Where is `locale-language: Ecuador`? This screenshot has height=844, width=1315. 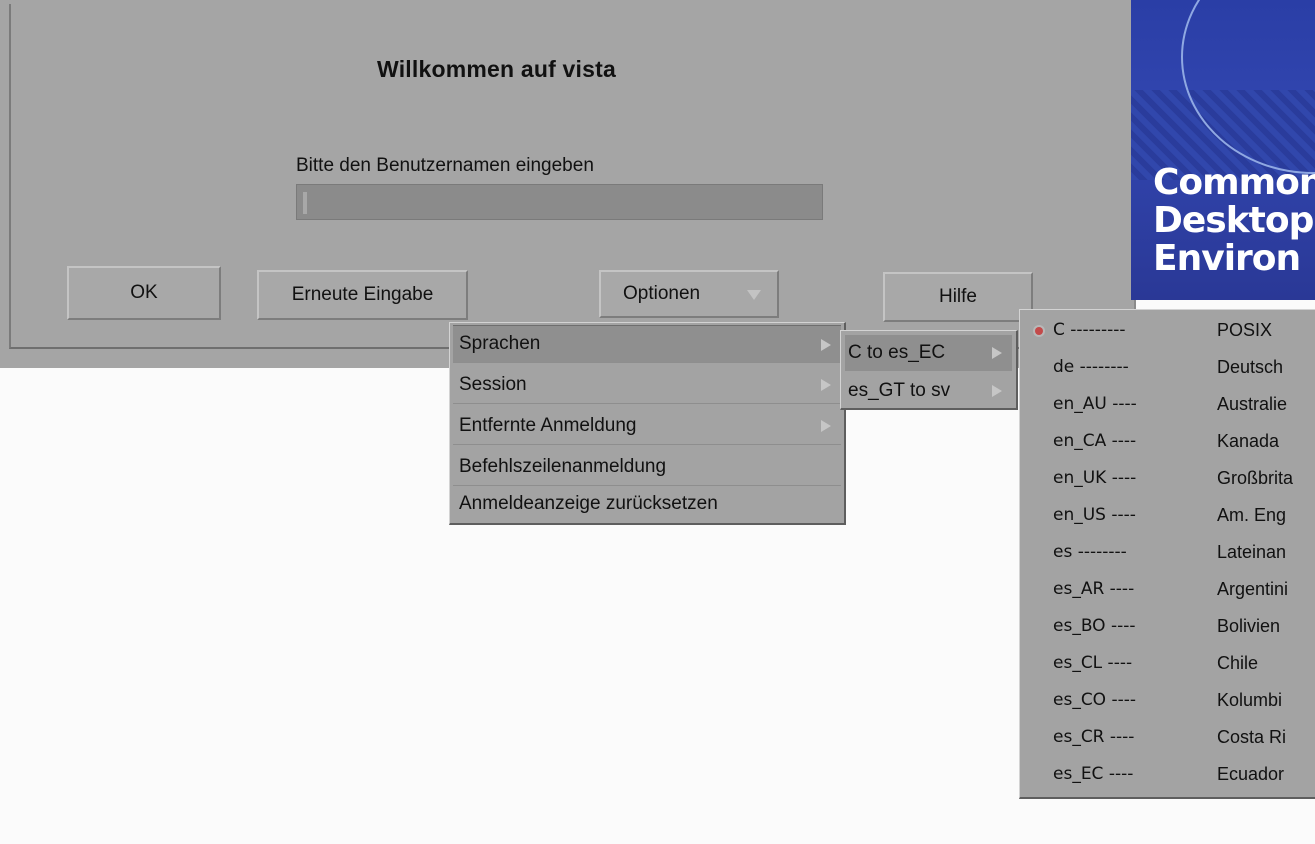 locale-language: Ecuador is located at coordinates (1251, 774).